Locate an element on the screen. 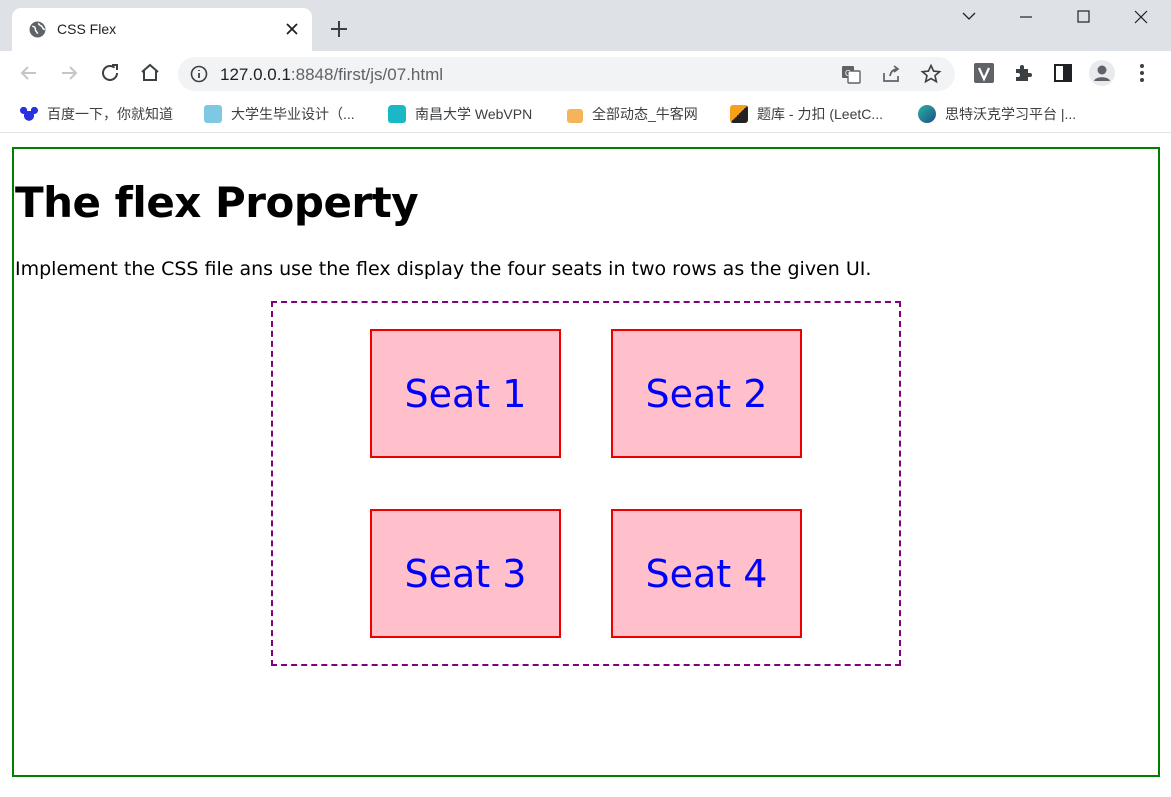 The width and height of the screenshot is (1171, 797). tab-css-flex: CSS Flex is located at coordinates (162, 29).